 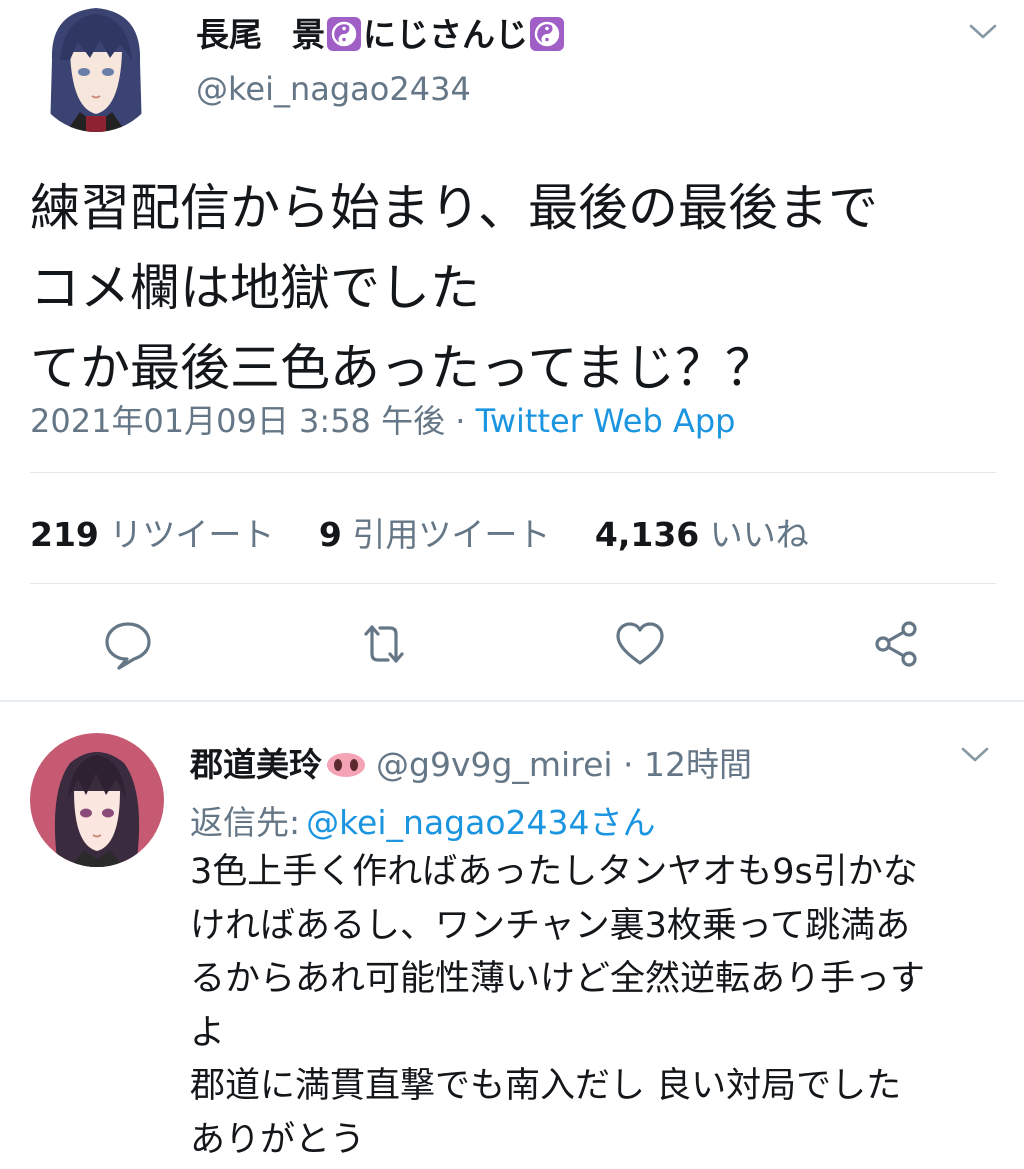 I want to click on author-name-part3: にじさんじ, so click(x=445, y=34).